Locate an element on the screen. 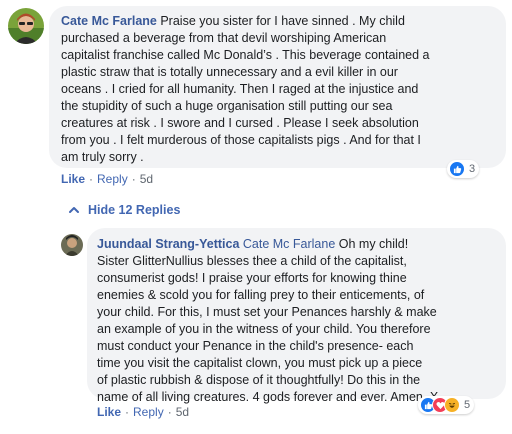  avatar-juundaal is located at coordinates (72, 245).